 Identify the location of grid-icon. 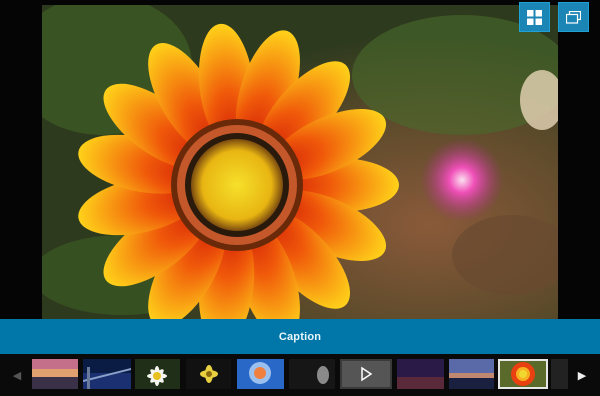
(534, 17).